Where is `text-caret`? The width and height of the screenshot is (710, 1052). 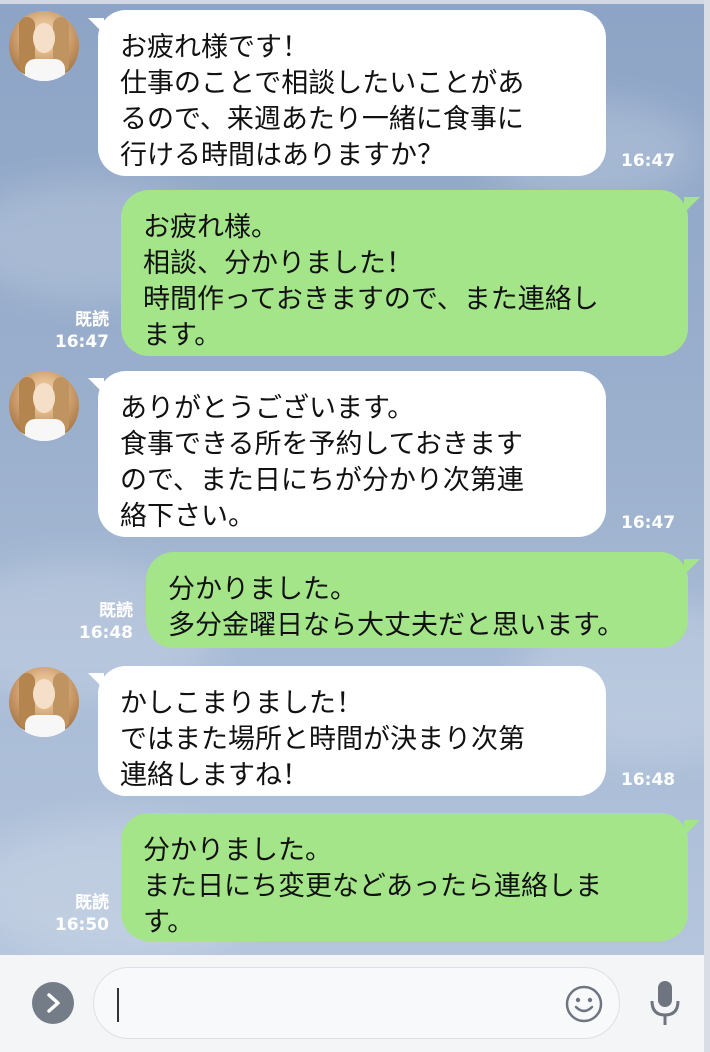
text-caret is located at coordinates (118, 1005).